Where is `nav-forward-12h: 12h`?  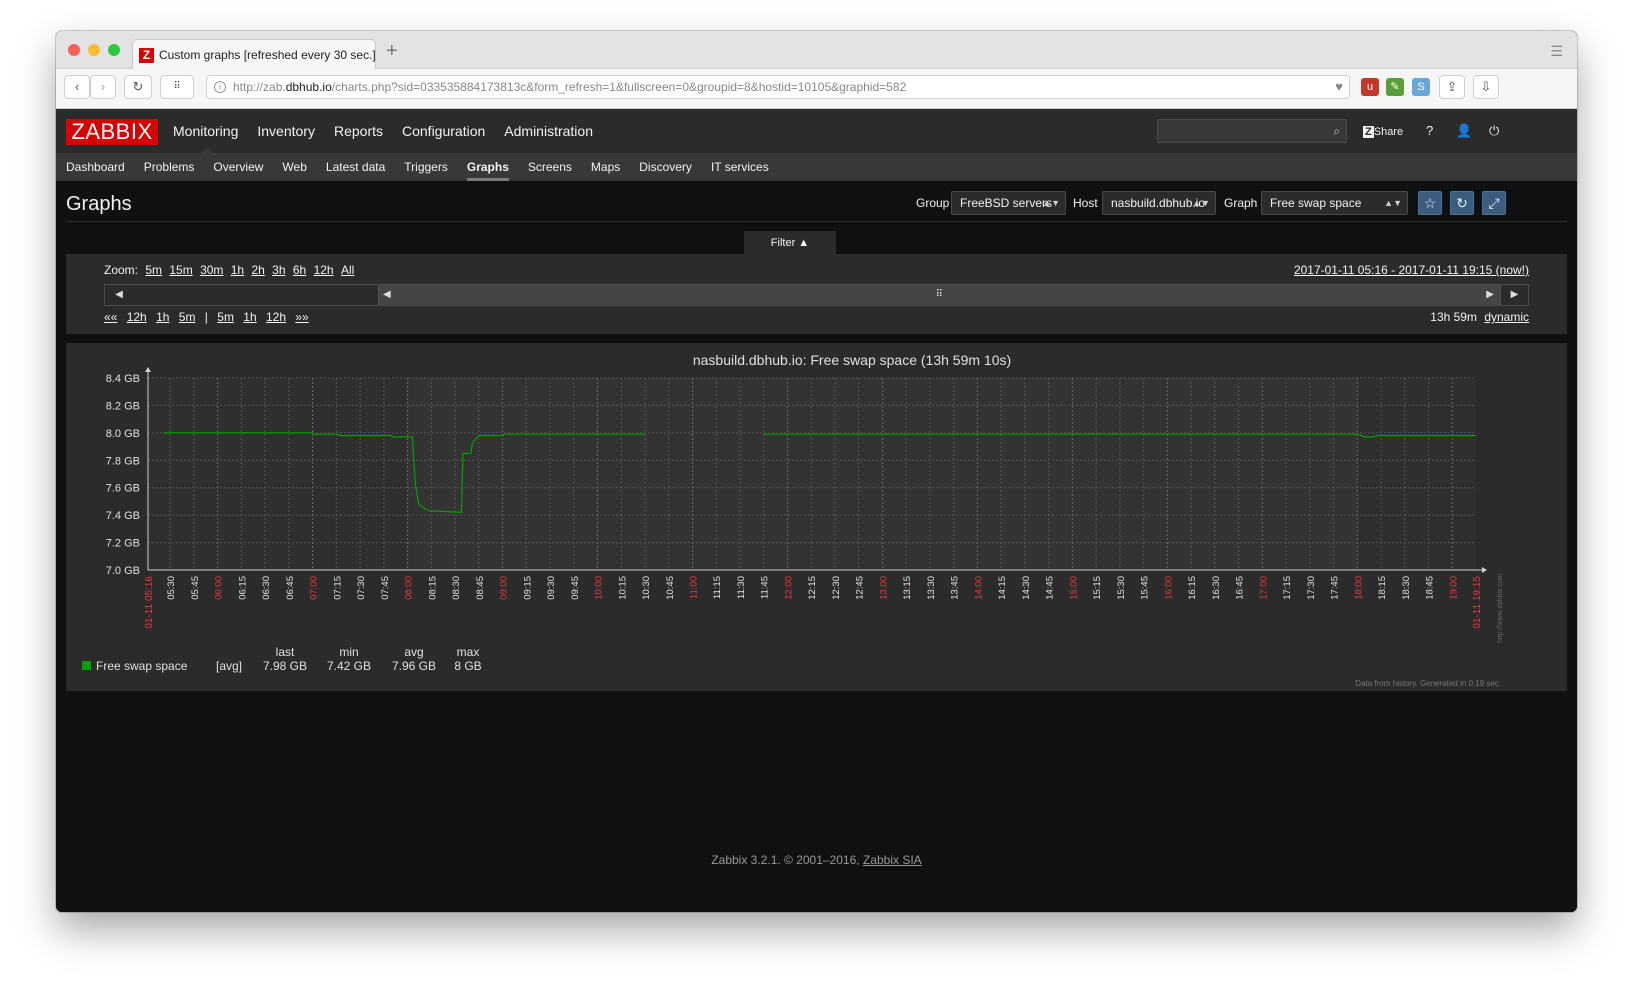 nav-forward-12h: 12h is located at coordinates (276, 317).